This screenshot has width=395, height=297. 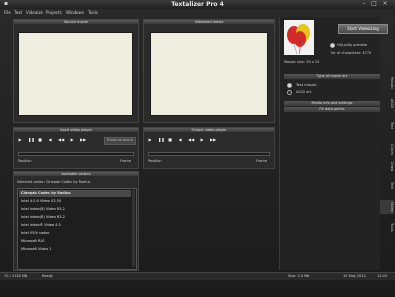 I want to click on media-info-header: Media info and settings, so click(x=332, y=103).